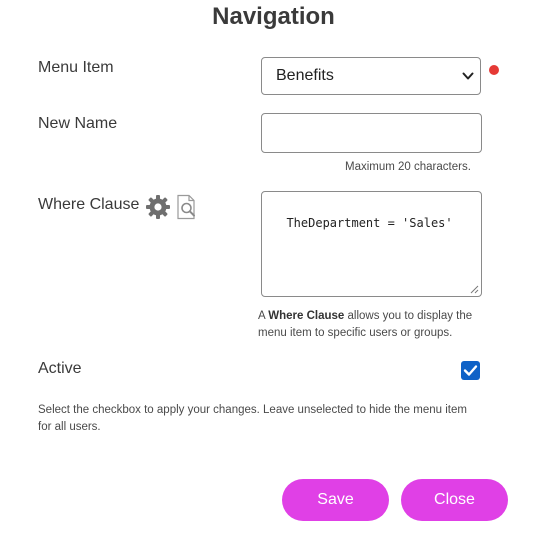 This screenshot has height=558, width=547. I want to click on new-name-hint: Maximum 20 characters., so click(408, 167).